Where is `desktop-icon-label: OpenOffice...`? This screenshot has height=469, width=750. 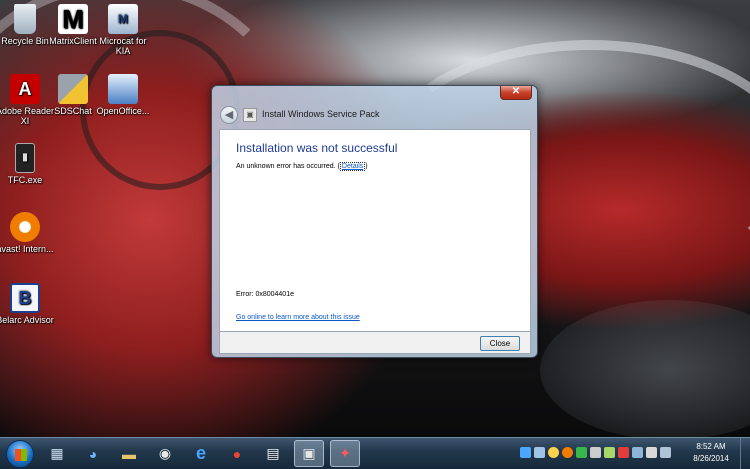 desktop-icon-label: OpenOffice... is located at coordinates (123, 111).